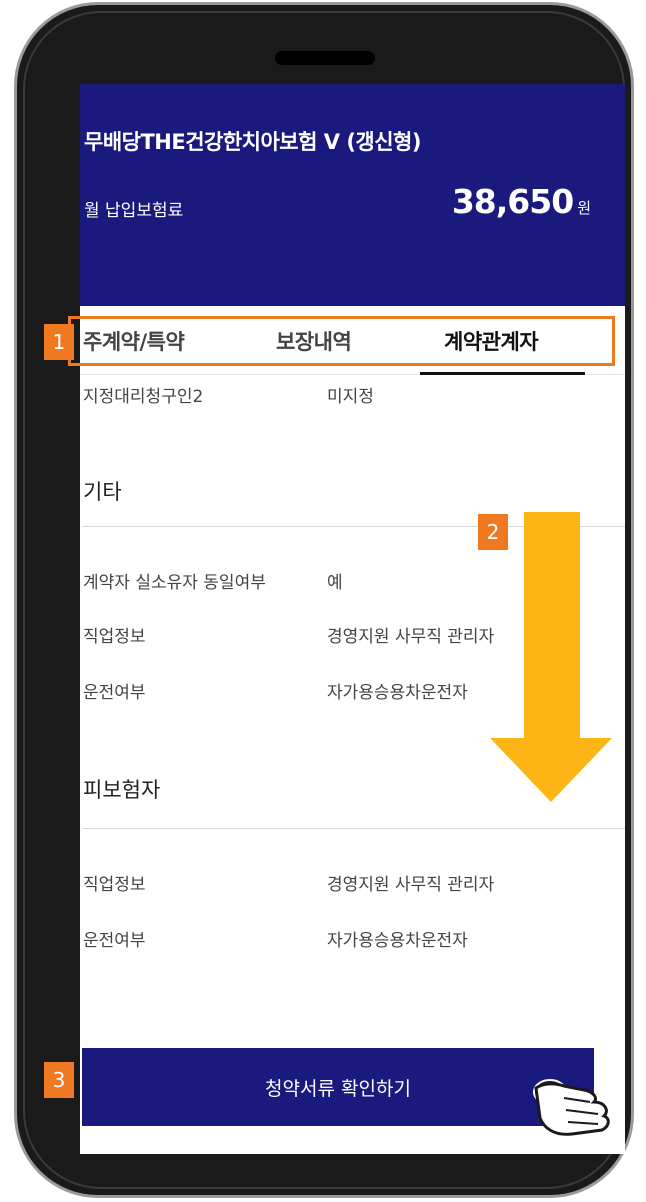 Image resolution: width=646 pixels, height=1202 pixels. What do you see at coordinates (252, 142) in the screenshot?
I see `product-title: 무배당THE건강한치아보험 V (갱신형)` at bounding box center [252, 142].